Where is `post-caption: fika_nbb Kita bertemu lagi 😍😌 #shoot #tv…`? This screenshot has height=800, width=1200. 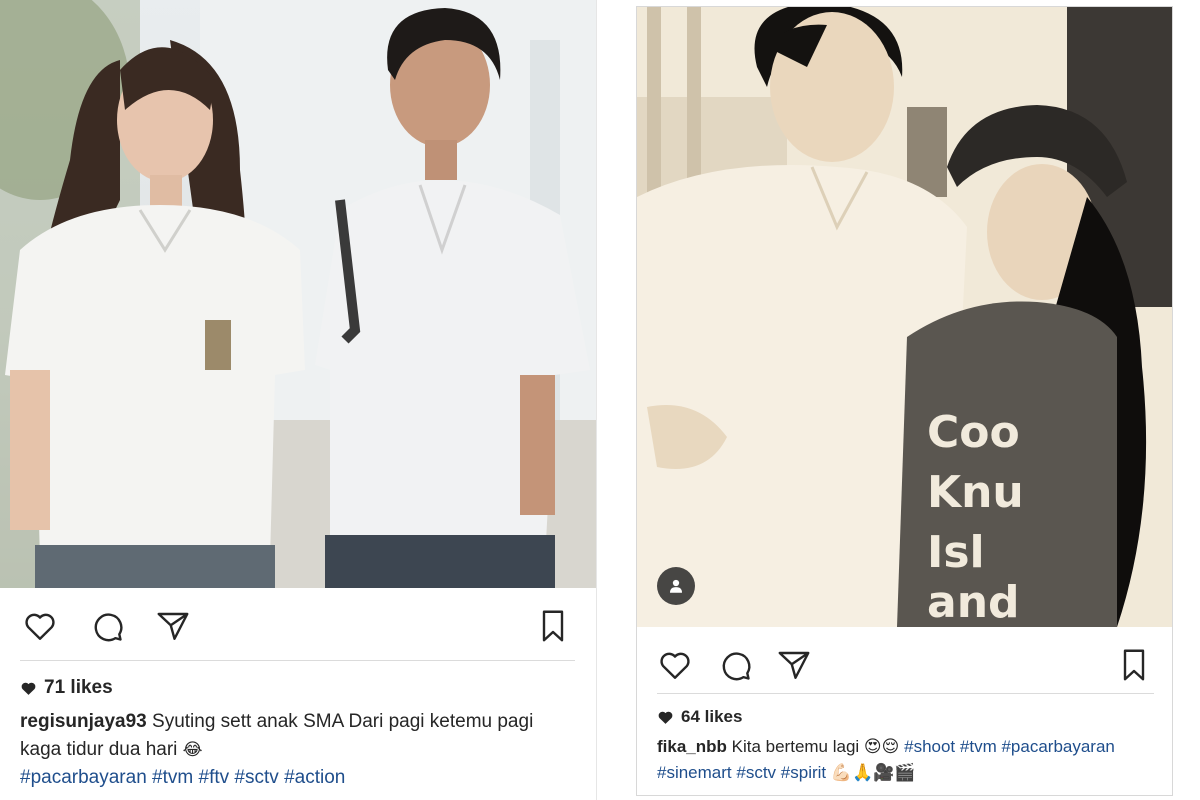
post-caption: fika_nbb Kita bertemu lagi 😍😌 #shoot #tv… is located at coordinates (909, 760).